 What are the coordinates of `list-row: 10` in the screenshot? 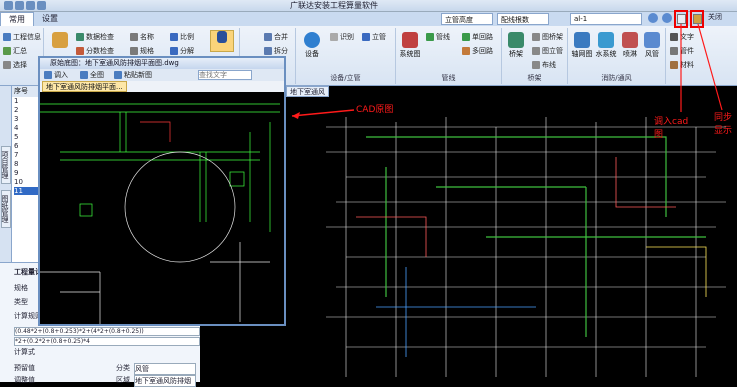 It's located at (18, 182).